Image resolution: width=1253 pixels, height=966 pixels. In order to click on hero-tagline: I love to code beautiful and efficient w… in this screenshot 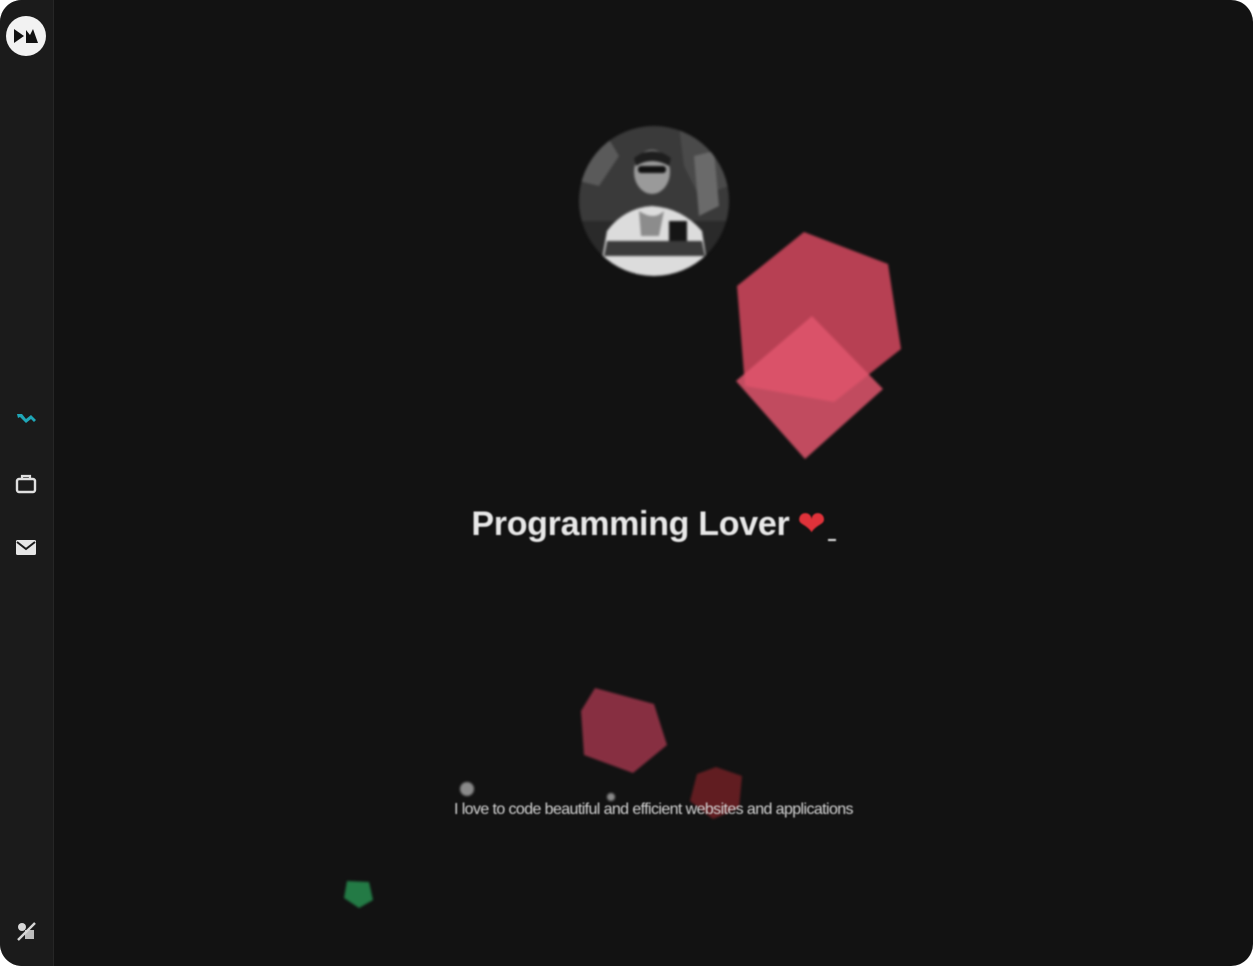, I will do `click(654, 809)`.